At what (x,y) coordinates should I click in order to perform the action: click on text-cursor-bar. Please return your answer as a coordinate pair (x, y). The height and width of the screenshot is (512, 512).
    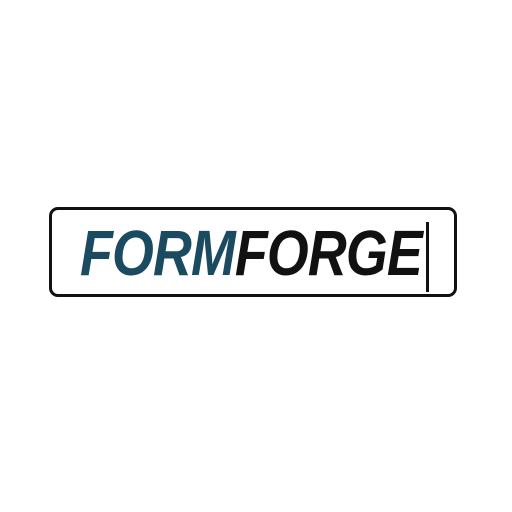
    Looking at the image, I should click on (427, 257).